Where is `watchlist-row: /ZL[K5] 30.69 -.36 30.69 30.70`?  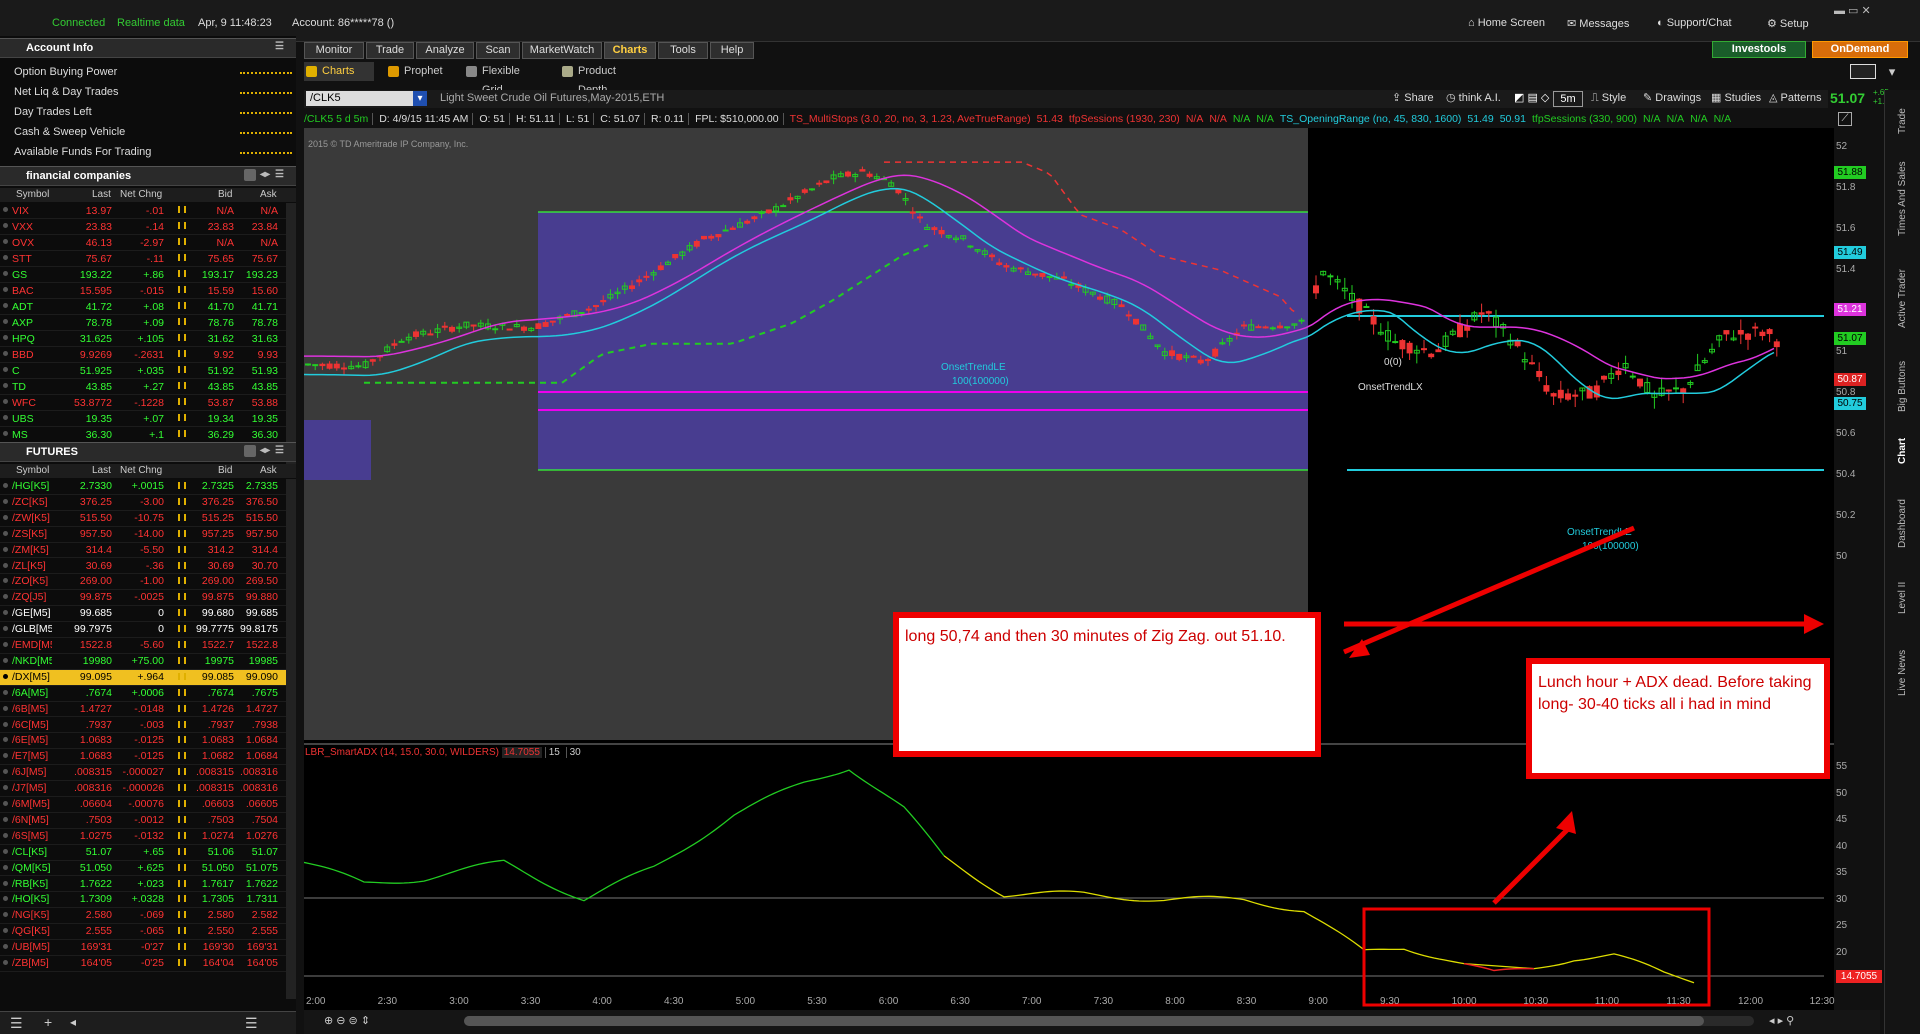
watchlist-row: /ZL[K5] 30.69 -.36 30.69 30.70 is located at coordinates (143, 567).